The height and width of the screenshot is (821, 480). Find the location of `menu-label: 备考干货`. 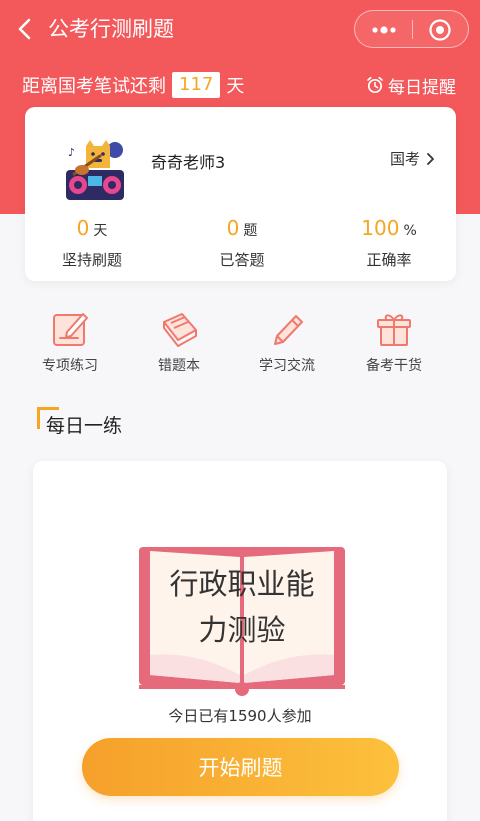

menu-label: 备考干货 is located at coordinates (394, 366).